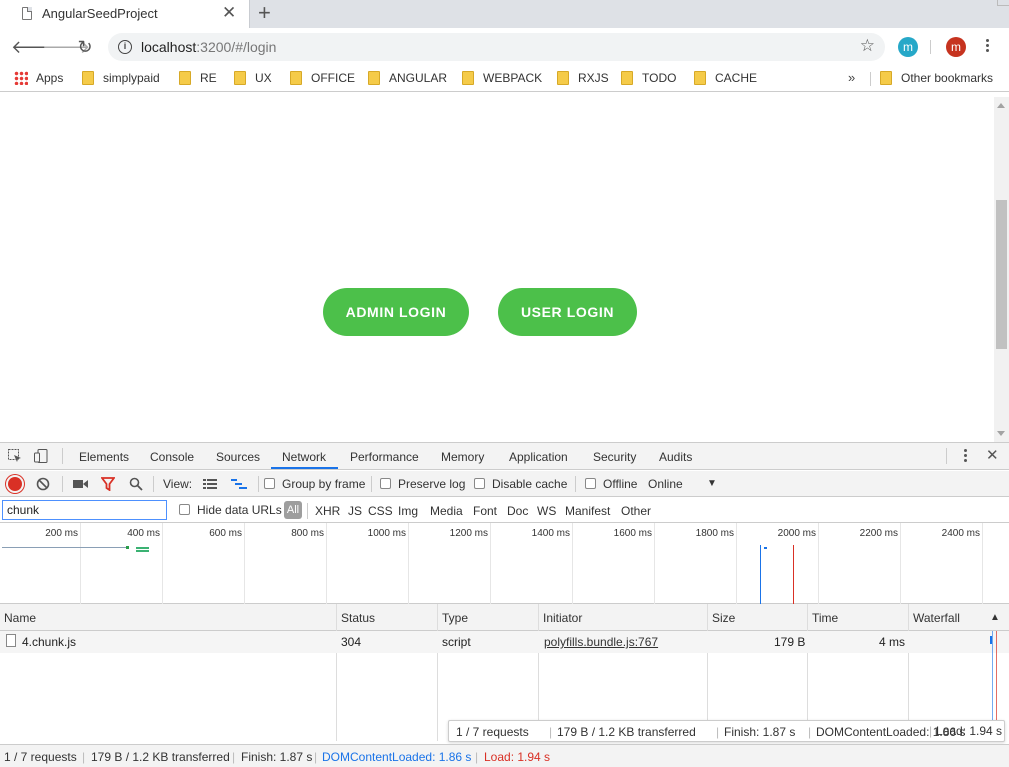  I want to click on bookmarks-overflow-button: », so click(851, 77).